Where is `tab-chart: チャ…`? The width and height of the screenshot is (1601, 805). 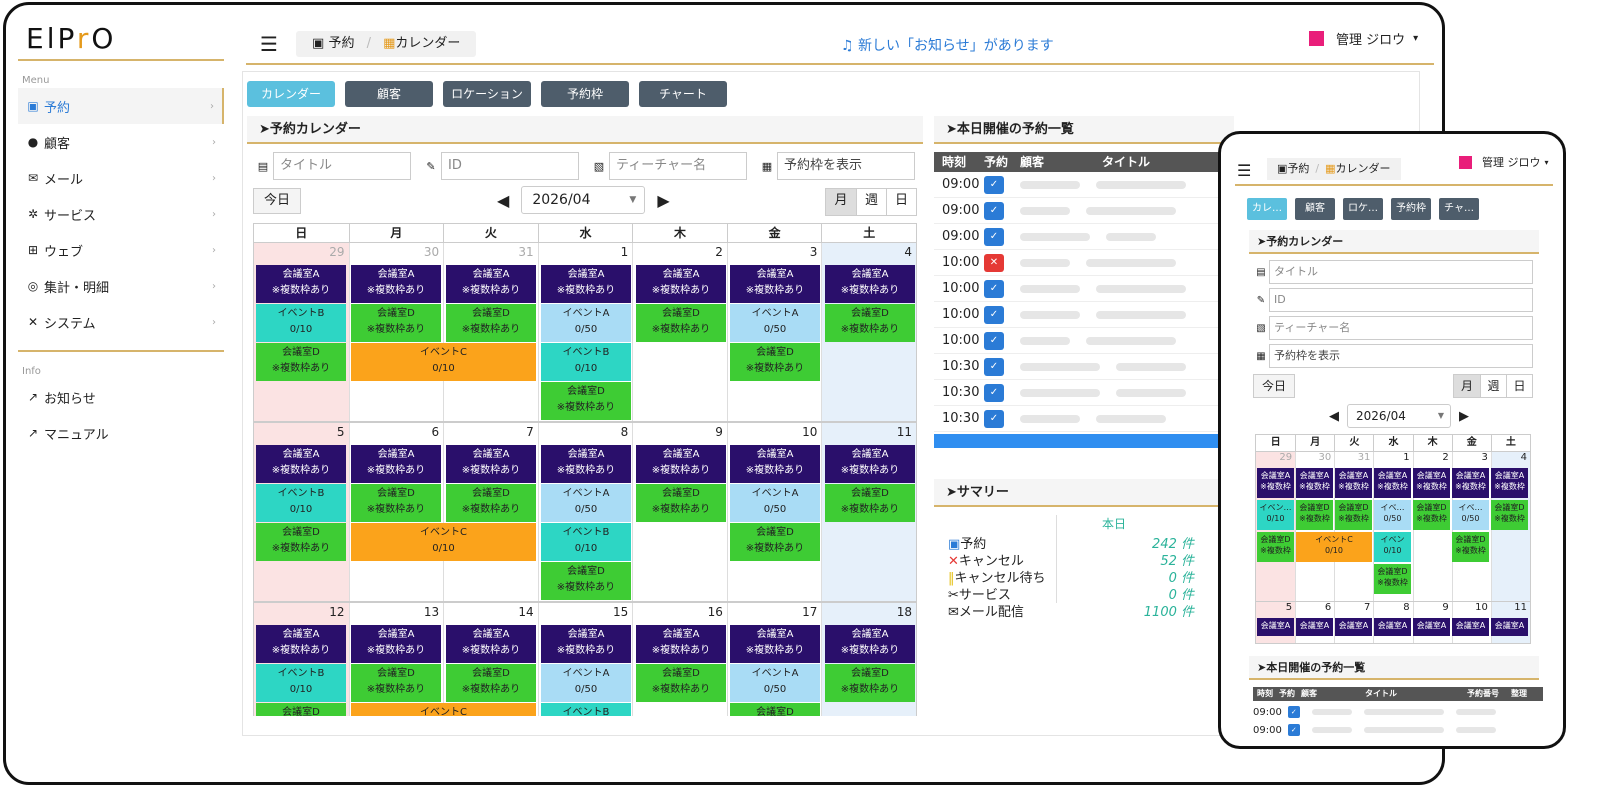 tab-chart: チャ… is located at coordinates (1459, 209).